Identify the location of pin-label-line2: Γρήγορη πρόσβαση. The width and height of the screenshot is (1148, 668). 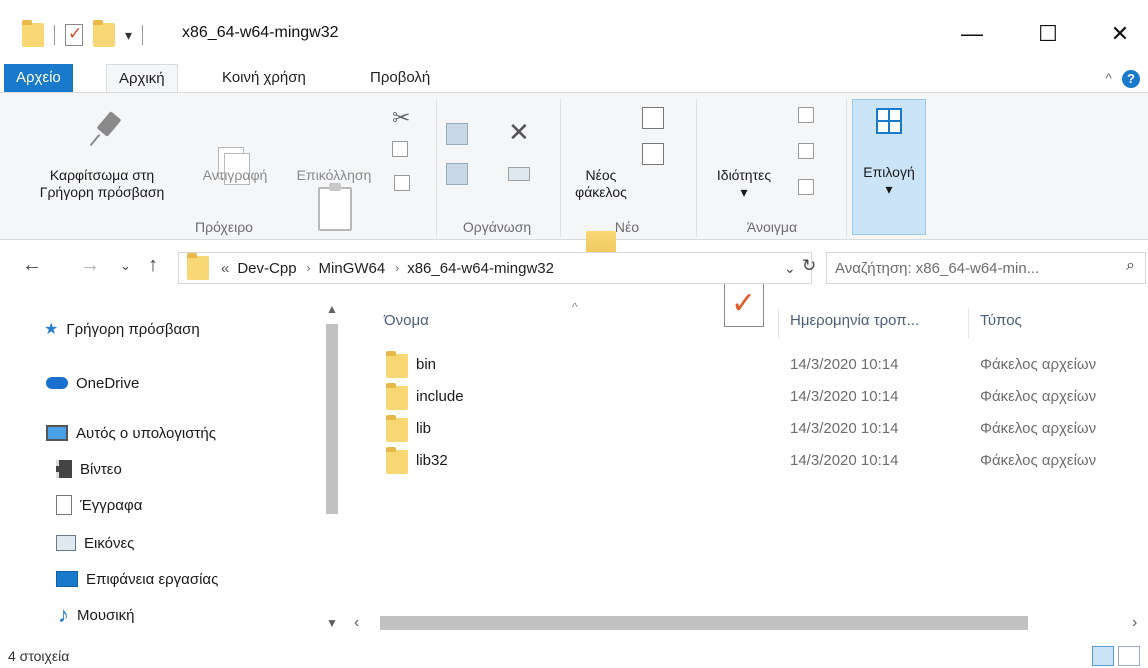
(102, 192).